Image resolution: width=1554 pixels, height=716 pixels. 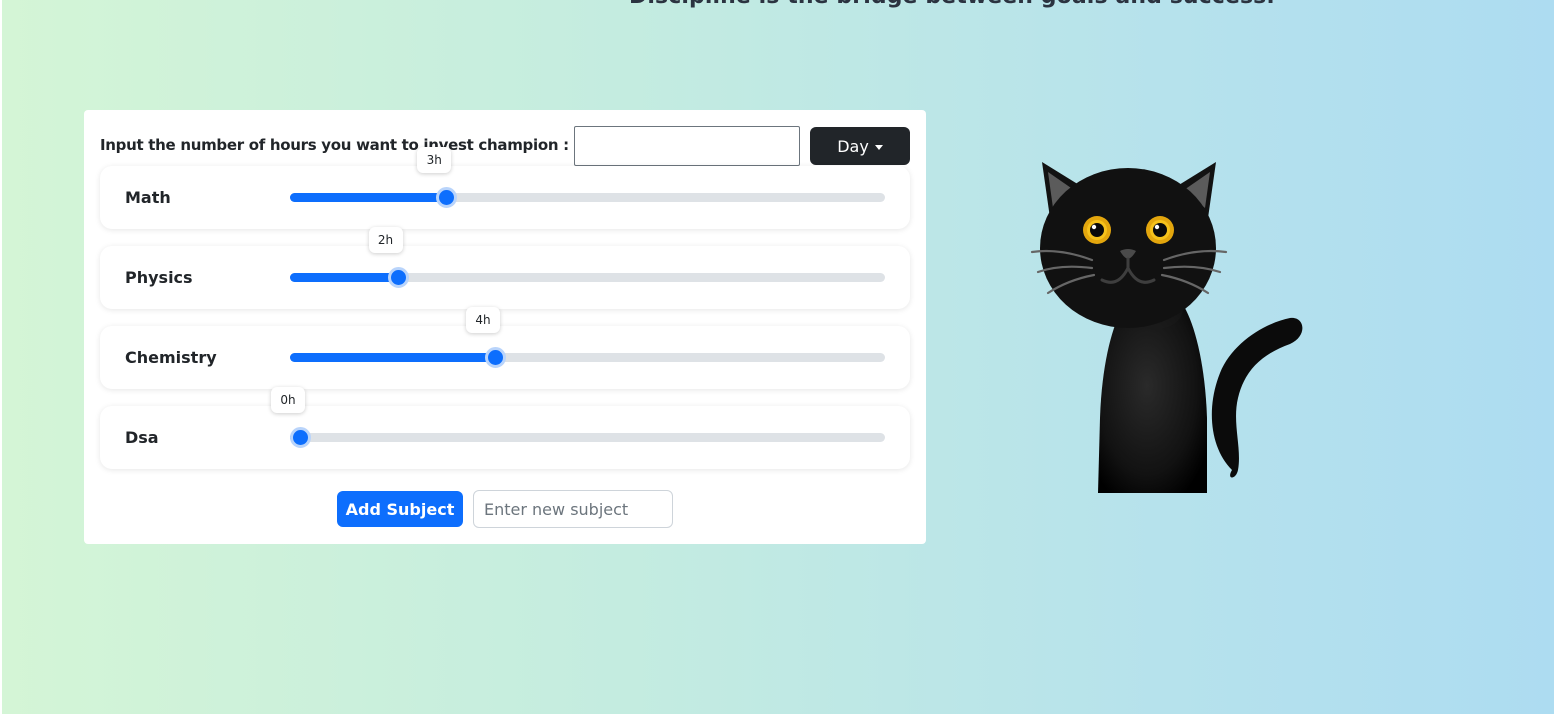 I want to click on subject-row-math: Math 3h, so click(x=505, y=188).